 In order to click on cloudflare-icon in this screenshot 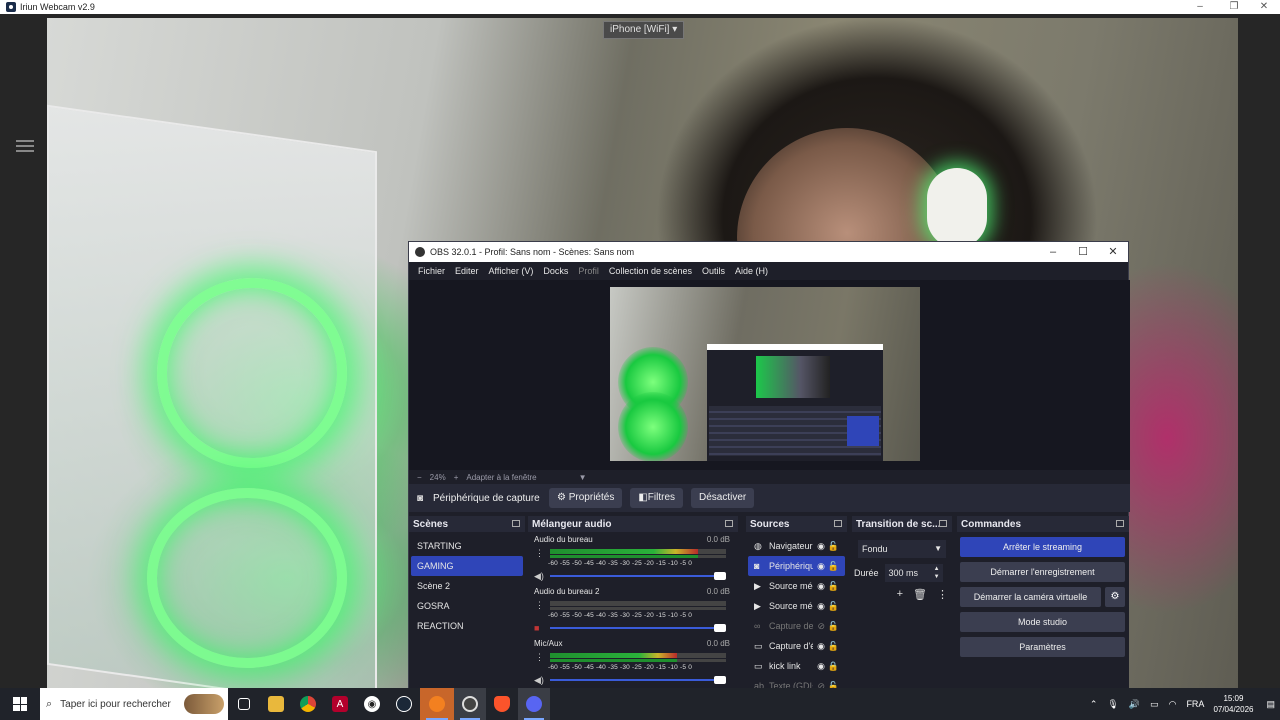, I will do `click(437, 704)`.